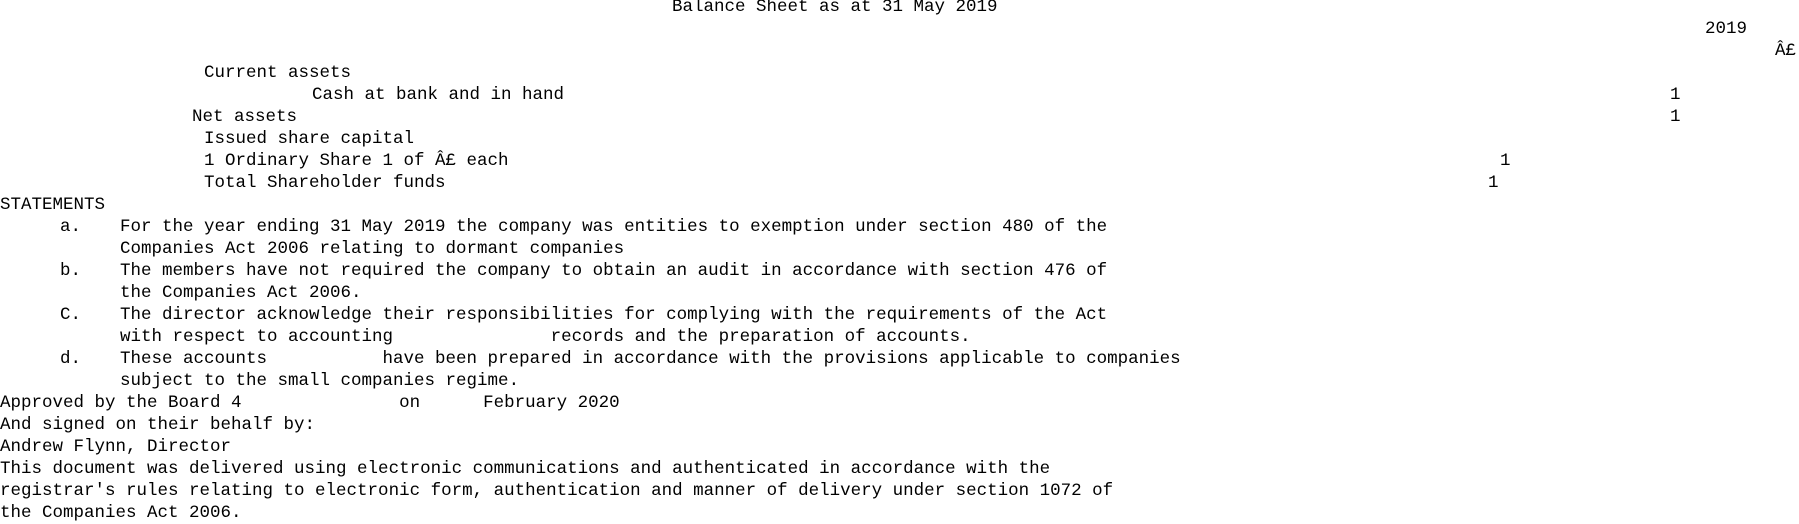 The height and width of the screenshot is (524, 1799). Describe the element at coordinates (1493, 183) in the screenshot. I see `total-shareholder-funds-value: 1` at that location.